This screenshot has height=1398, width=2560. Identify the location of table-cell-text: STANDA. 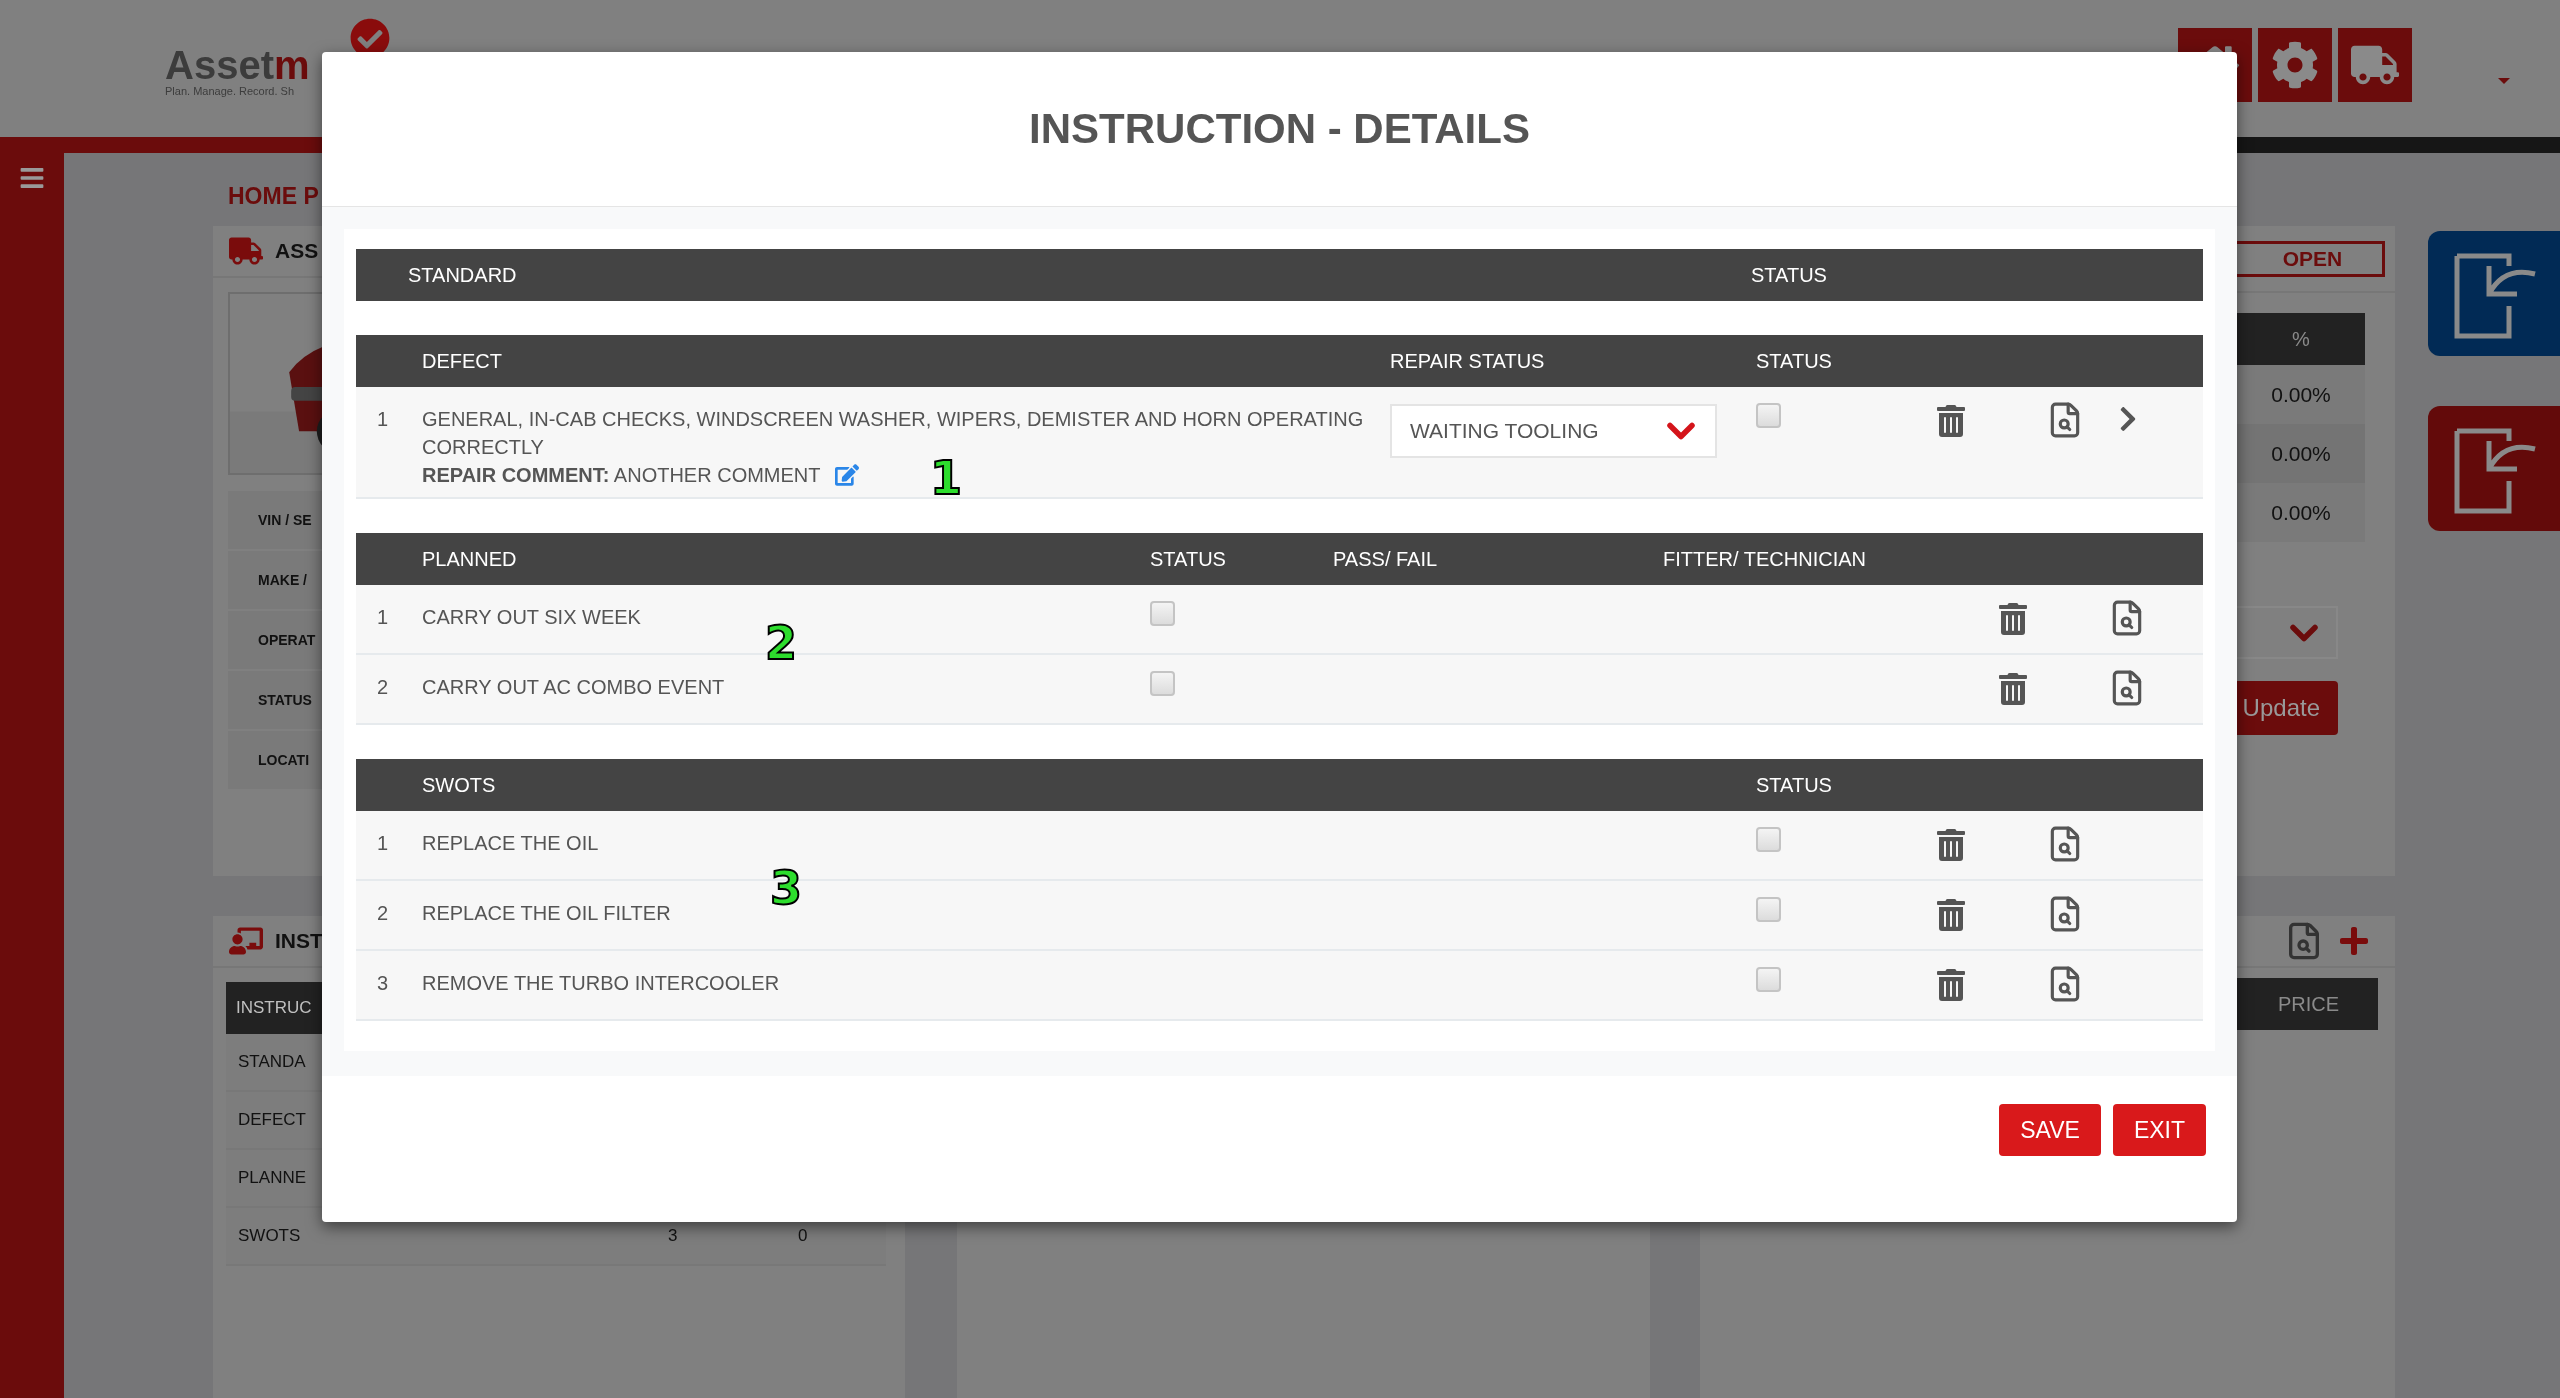
(272, 1062).